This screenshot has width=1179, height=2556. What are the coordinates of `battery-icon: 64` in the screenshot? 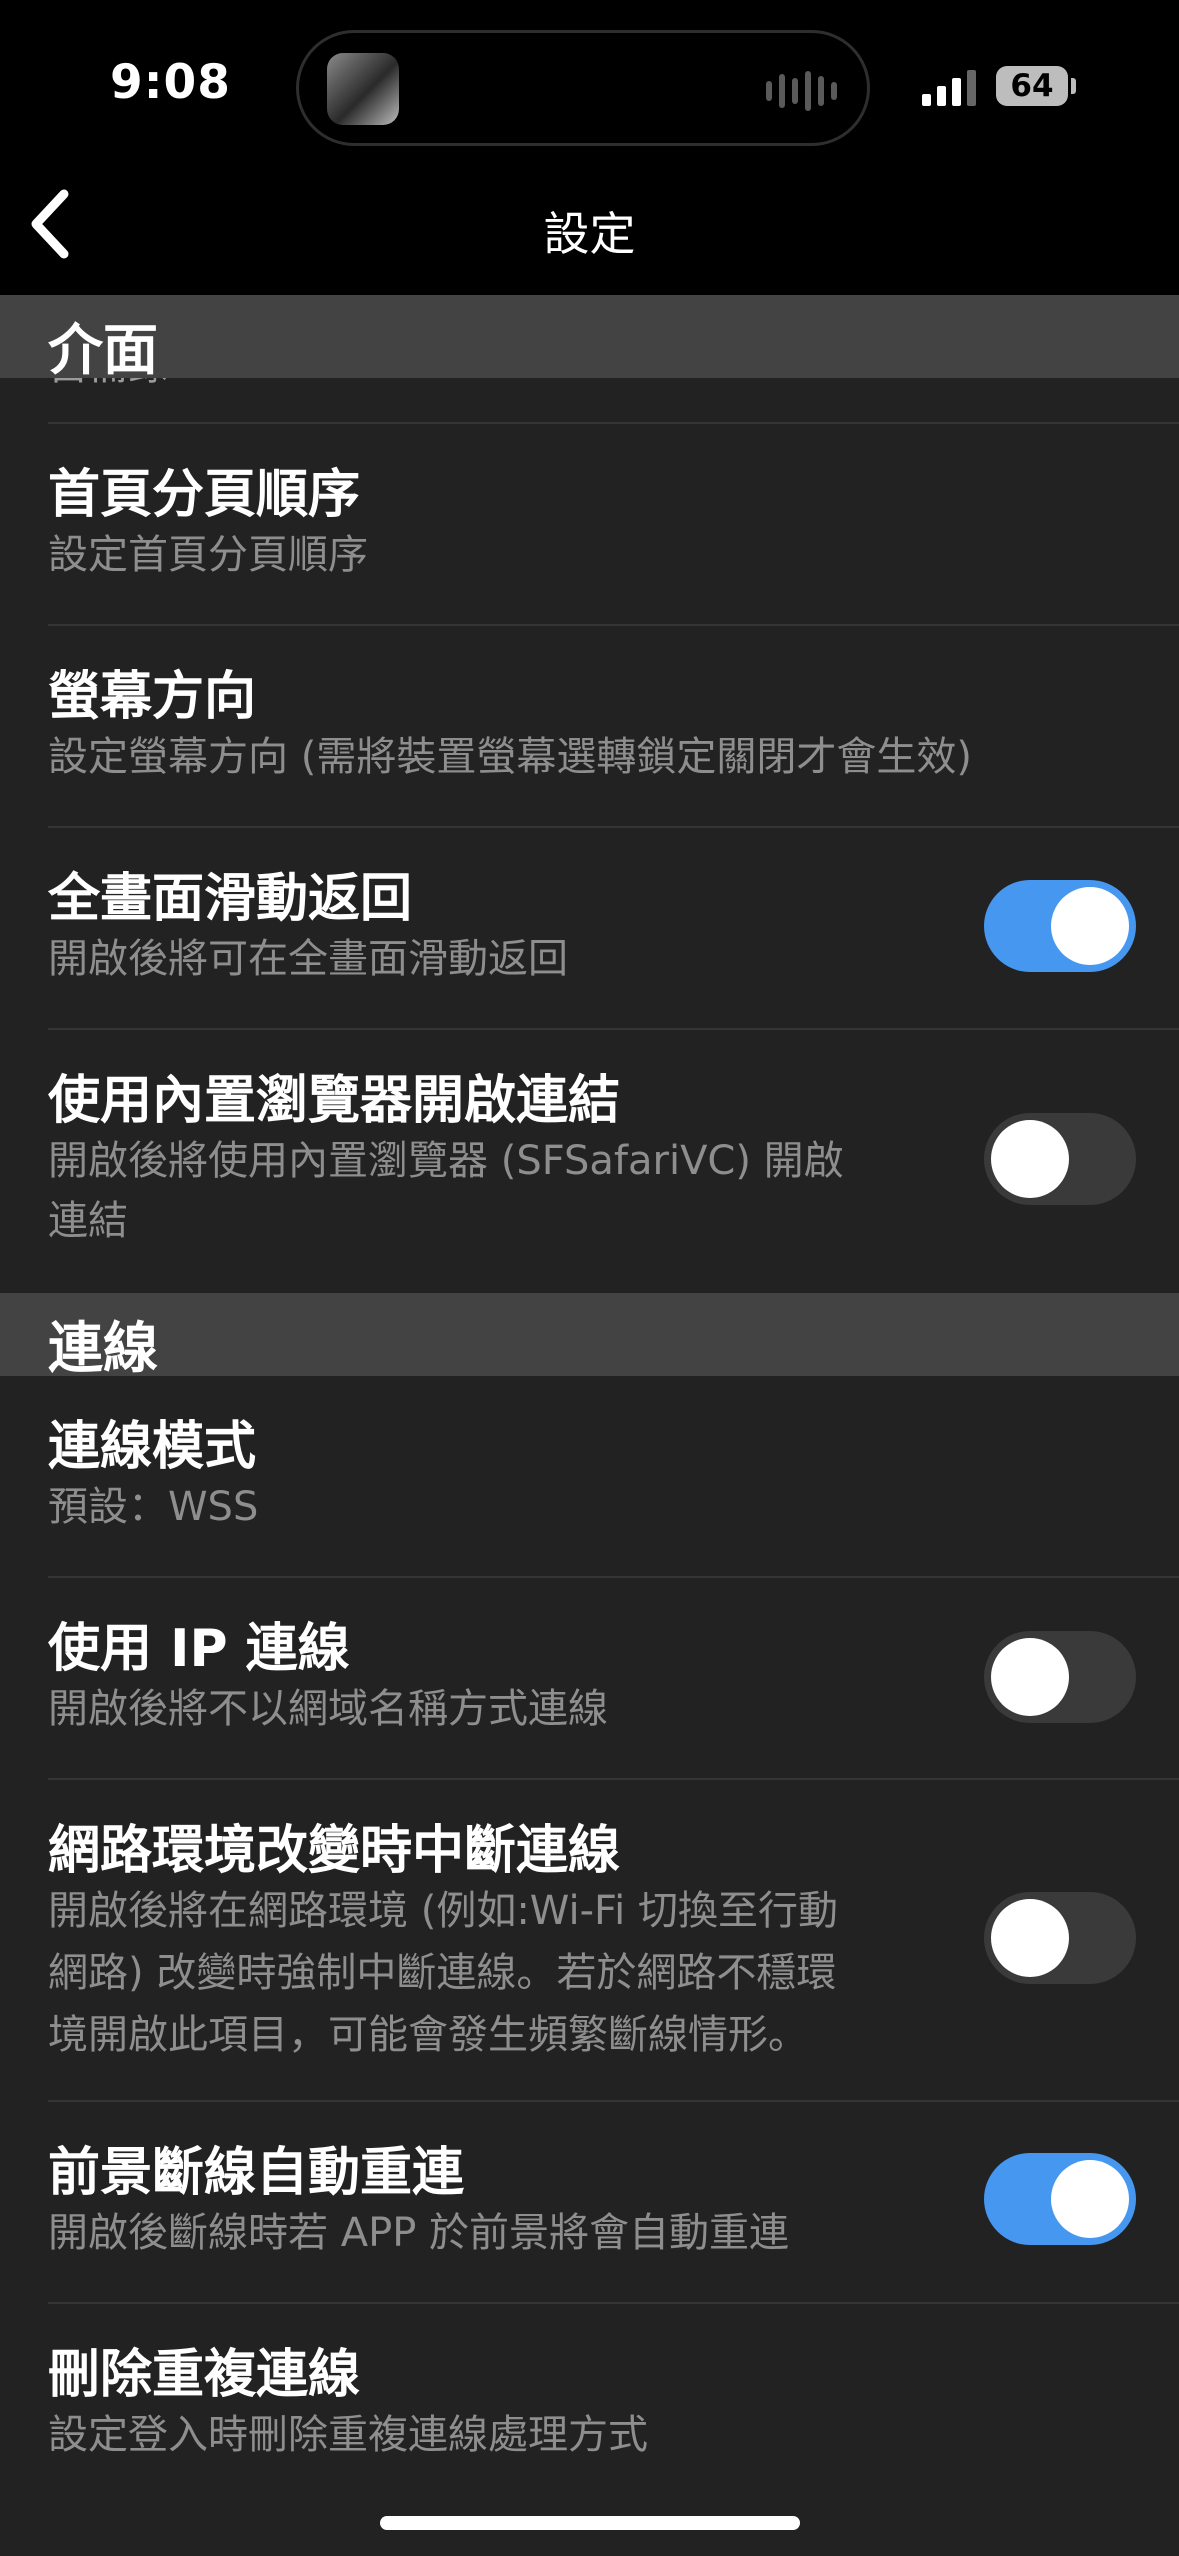 It's located at (1032, 86).